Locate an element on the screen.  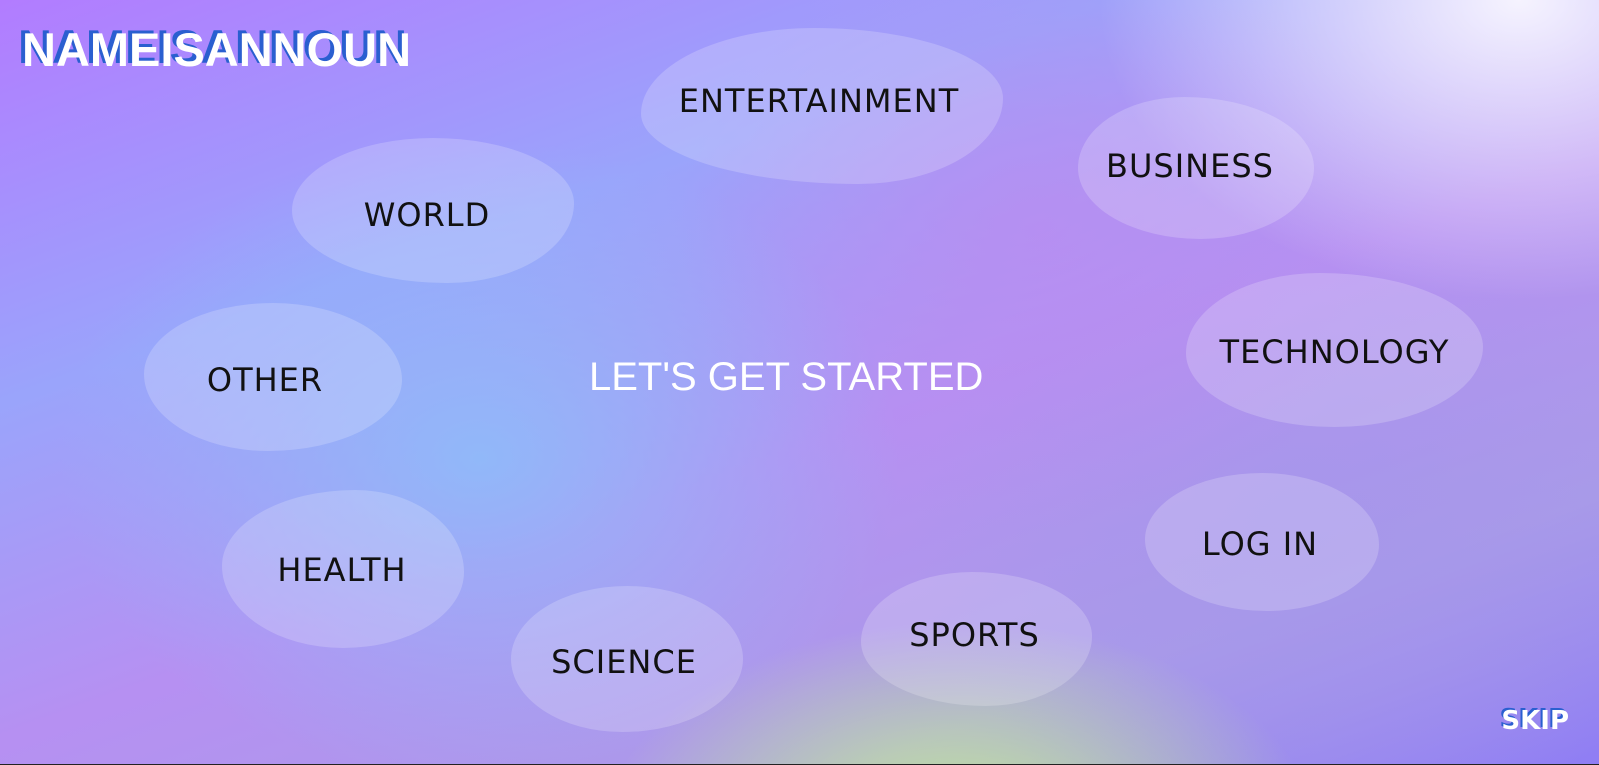
category-label: ENTERTAINMENT is located at coordinates (819, 101).